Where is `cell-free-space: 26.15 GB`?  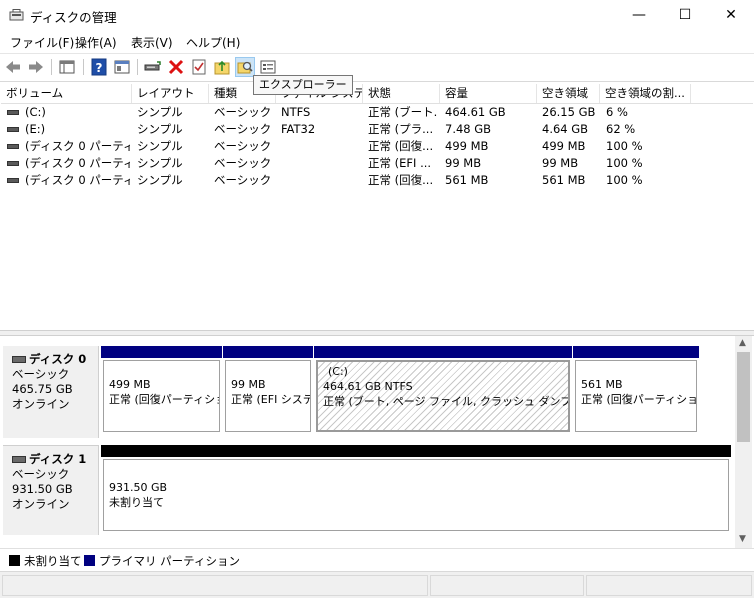 cell-free-space: 26.15 GB is located at coordinates (569, 112).